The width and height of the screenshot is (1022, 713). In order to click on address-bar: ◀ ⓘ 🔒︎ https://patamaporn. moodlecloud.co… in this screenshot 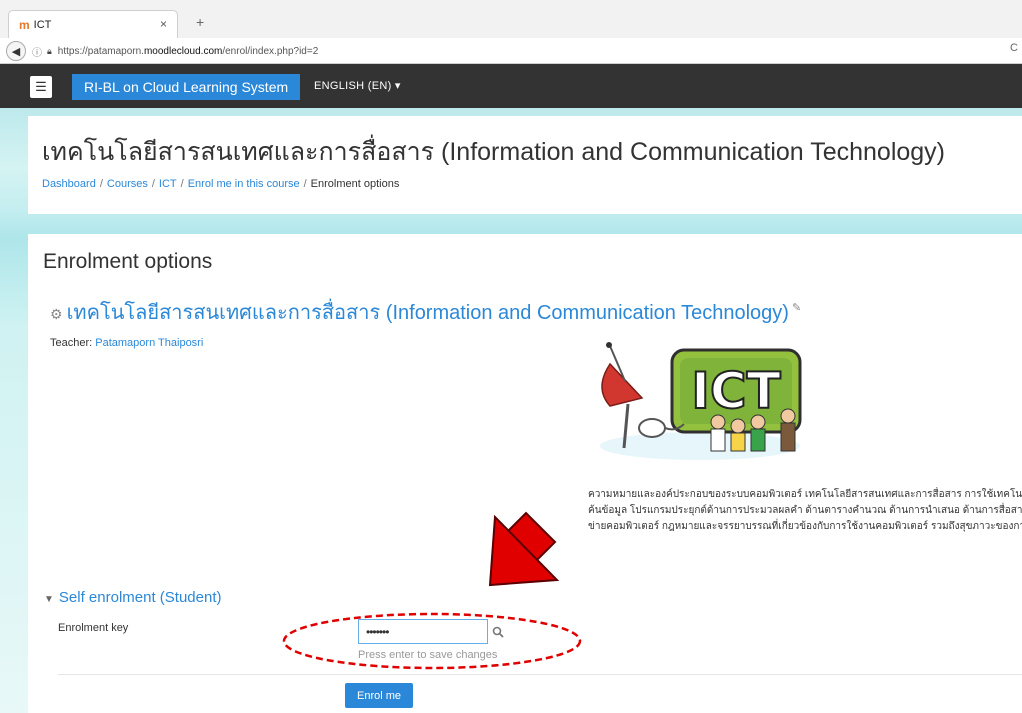, I will do `click(511, 51)`.